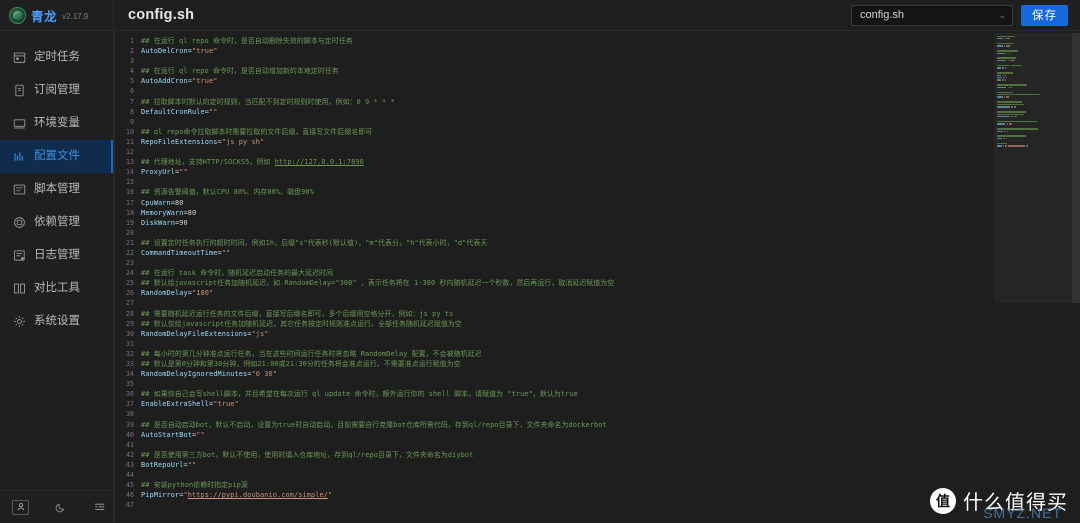 This screenshot has width=1080, height=523. Describe the element at coordinates (132, 61) in the screenshot. I see `line-number: 3` at that location.